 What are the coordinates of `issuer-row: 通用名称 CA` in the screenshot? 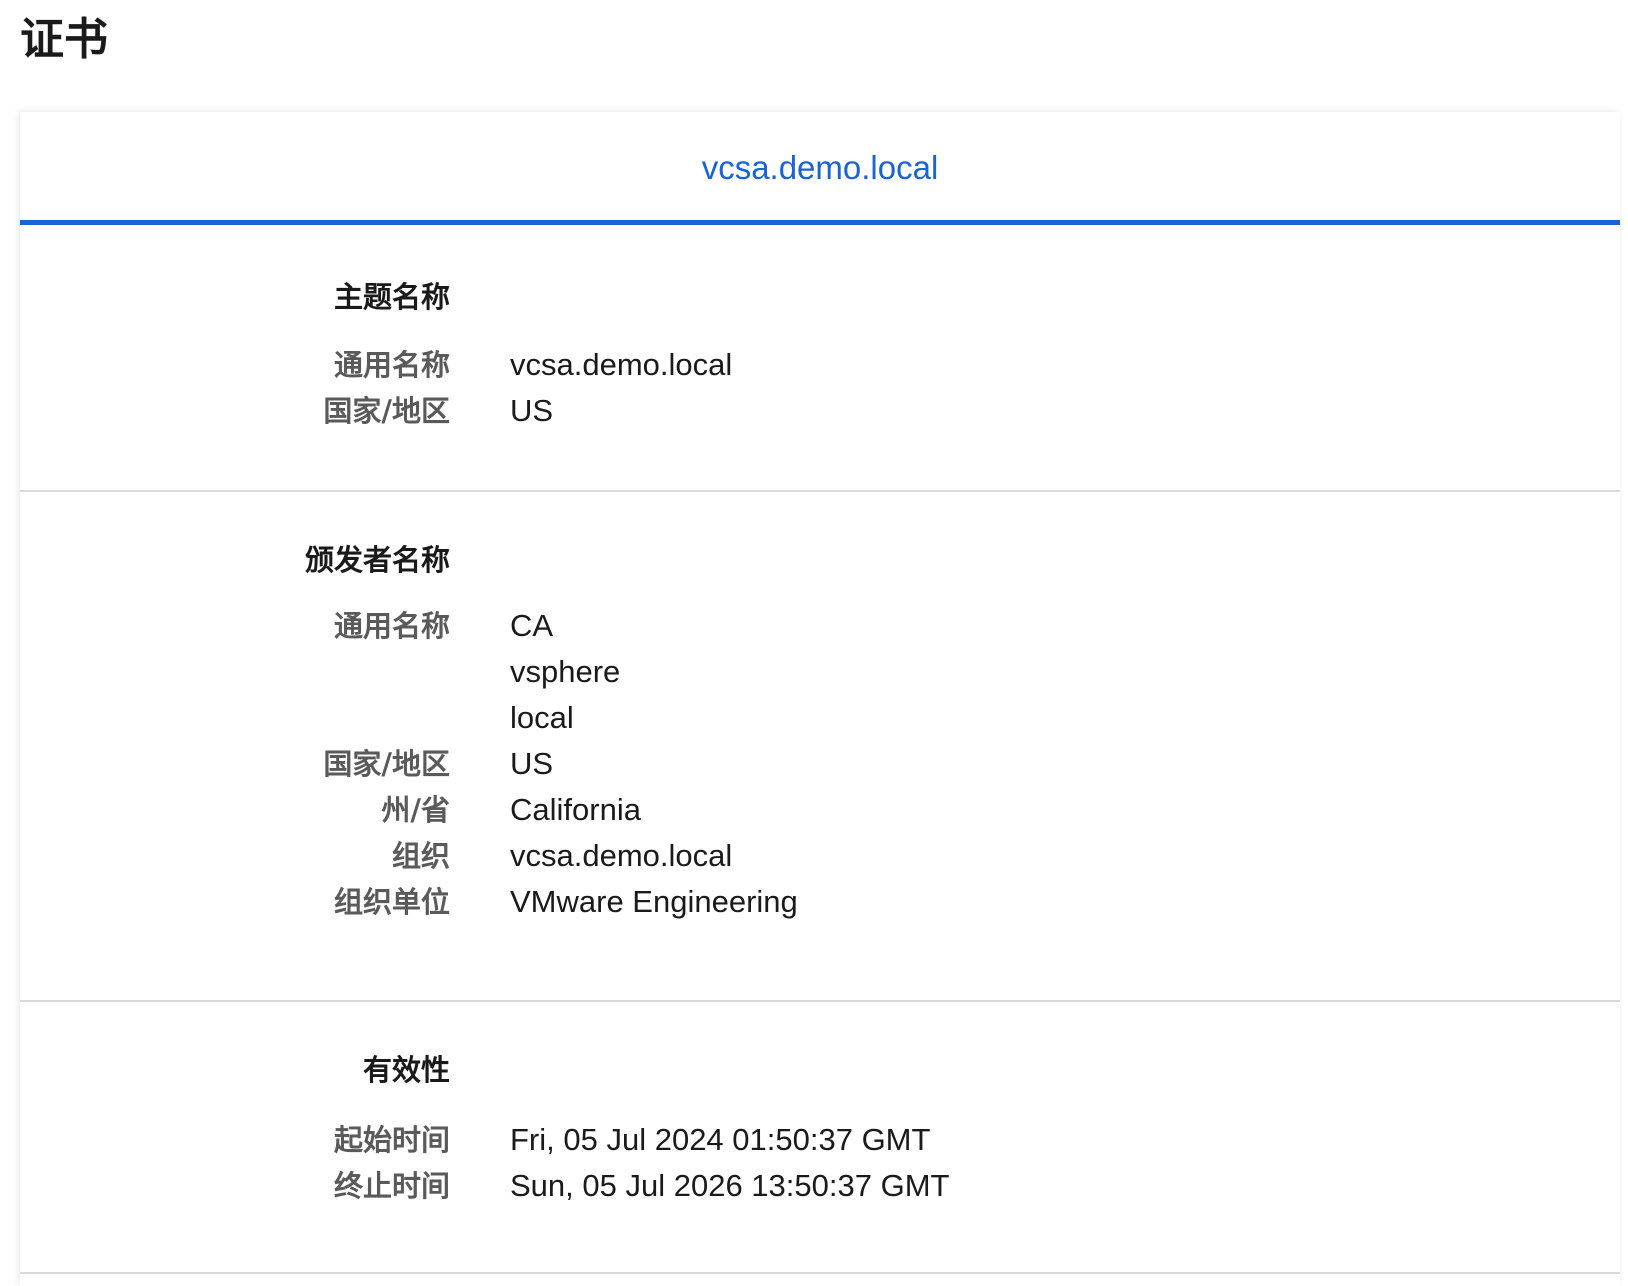 It's located at (820, 628).